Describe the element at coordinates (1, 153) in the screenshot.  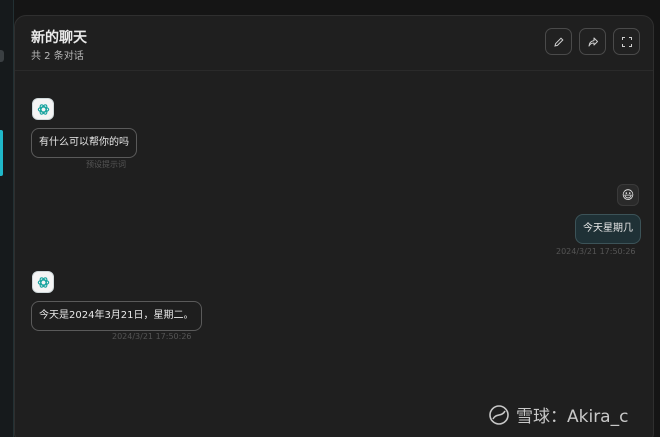
I see `sidebar-active-indicator` at that location.